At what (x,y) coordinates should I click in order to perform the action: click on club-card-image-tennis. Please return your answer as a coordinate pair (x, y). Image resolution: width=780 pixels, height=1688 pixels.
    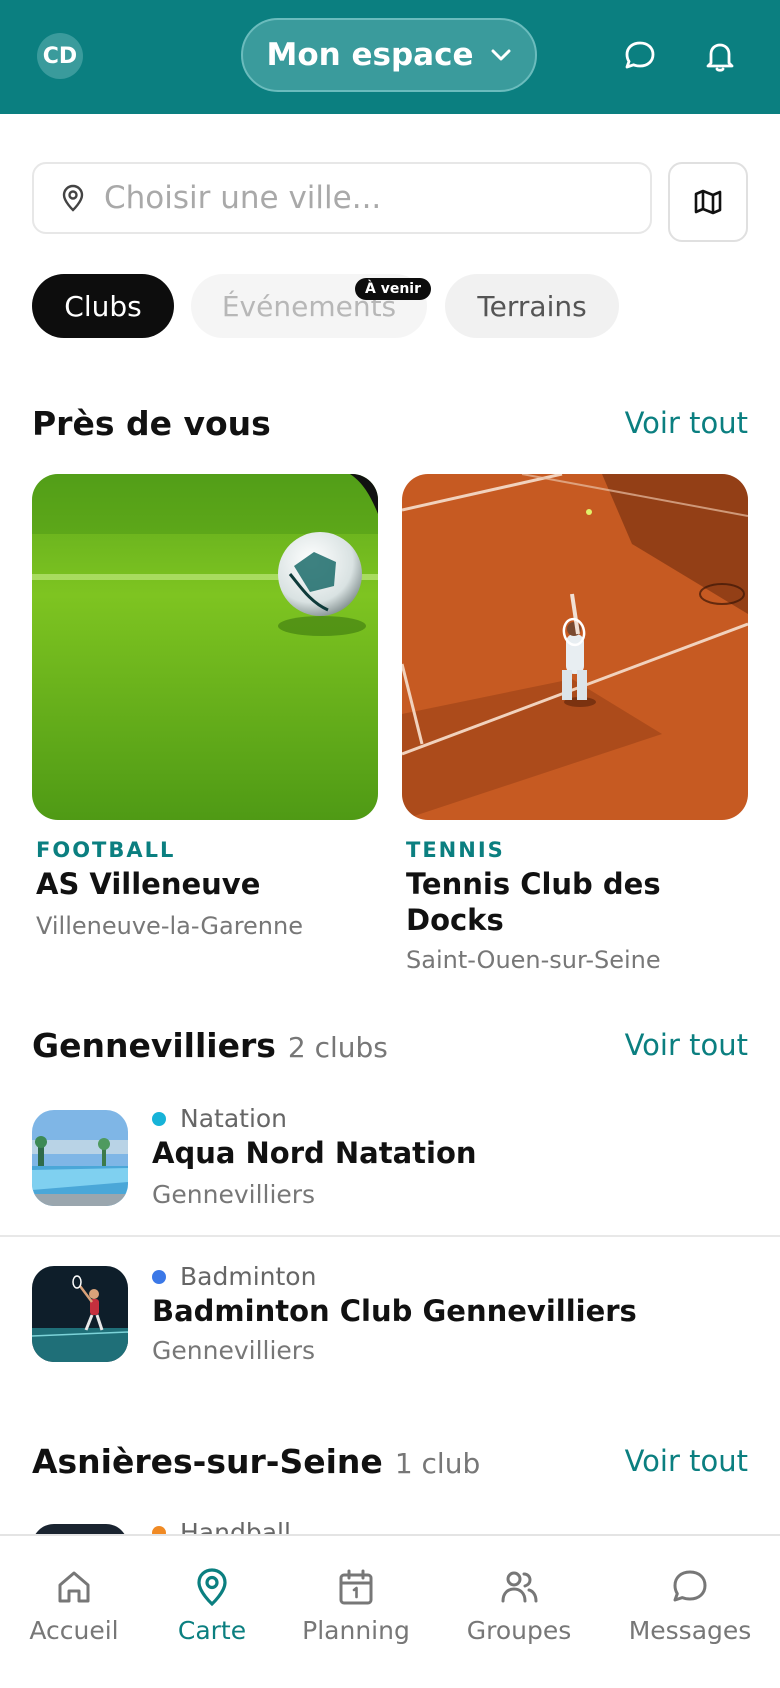
    Looking at the image, I should click on (575, 647).